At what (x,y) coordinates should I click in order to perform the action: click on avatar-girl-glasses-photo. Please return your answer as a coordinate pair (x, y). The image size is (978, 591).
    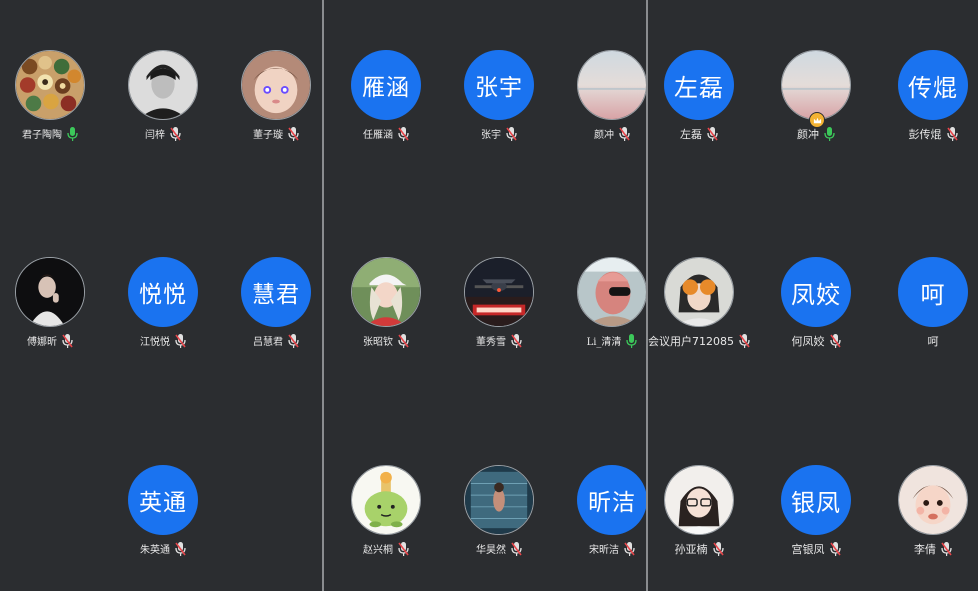
    Looking at the image, I should click on (699, 500).